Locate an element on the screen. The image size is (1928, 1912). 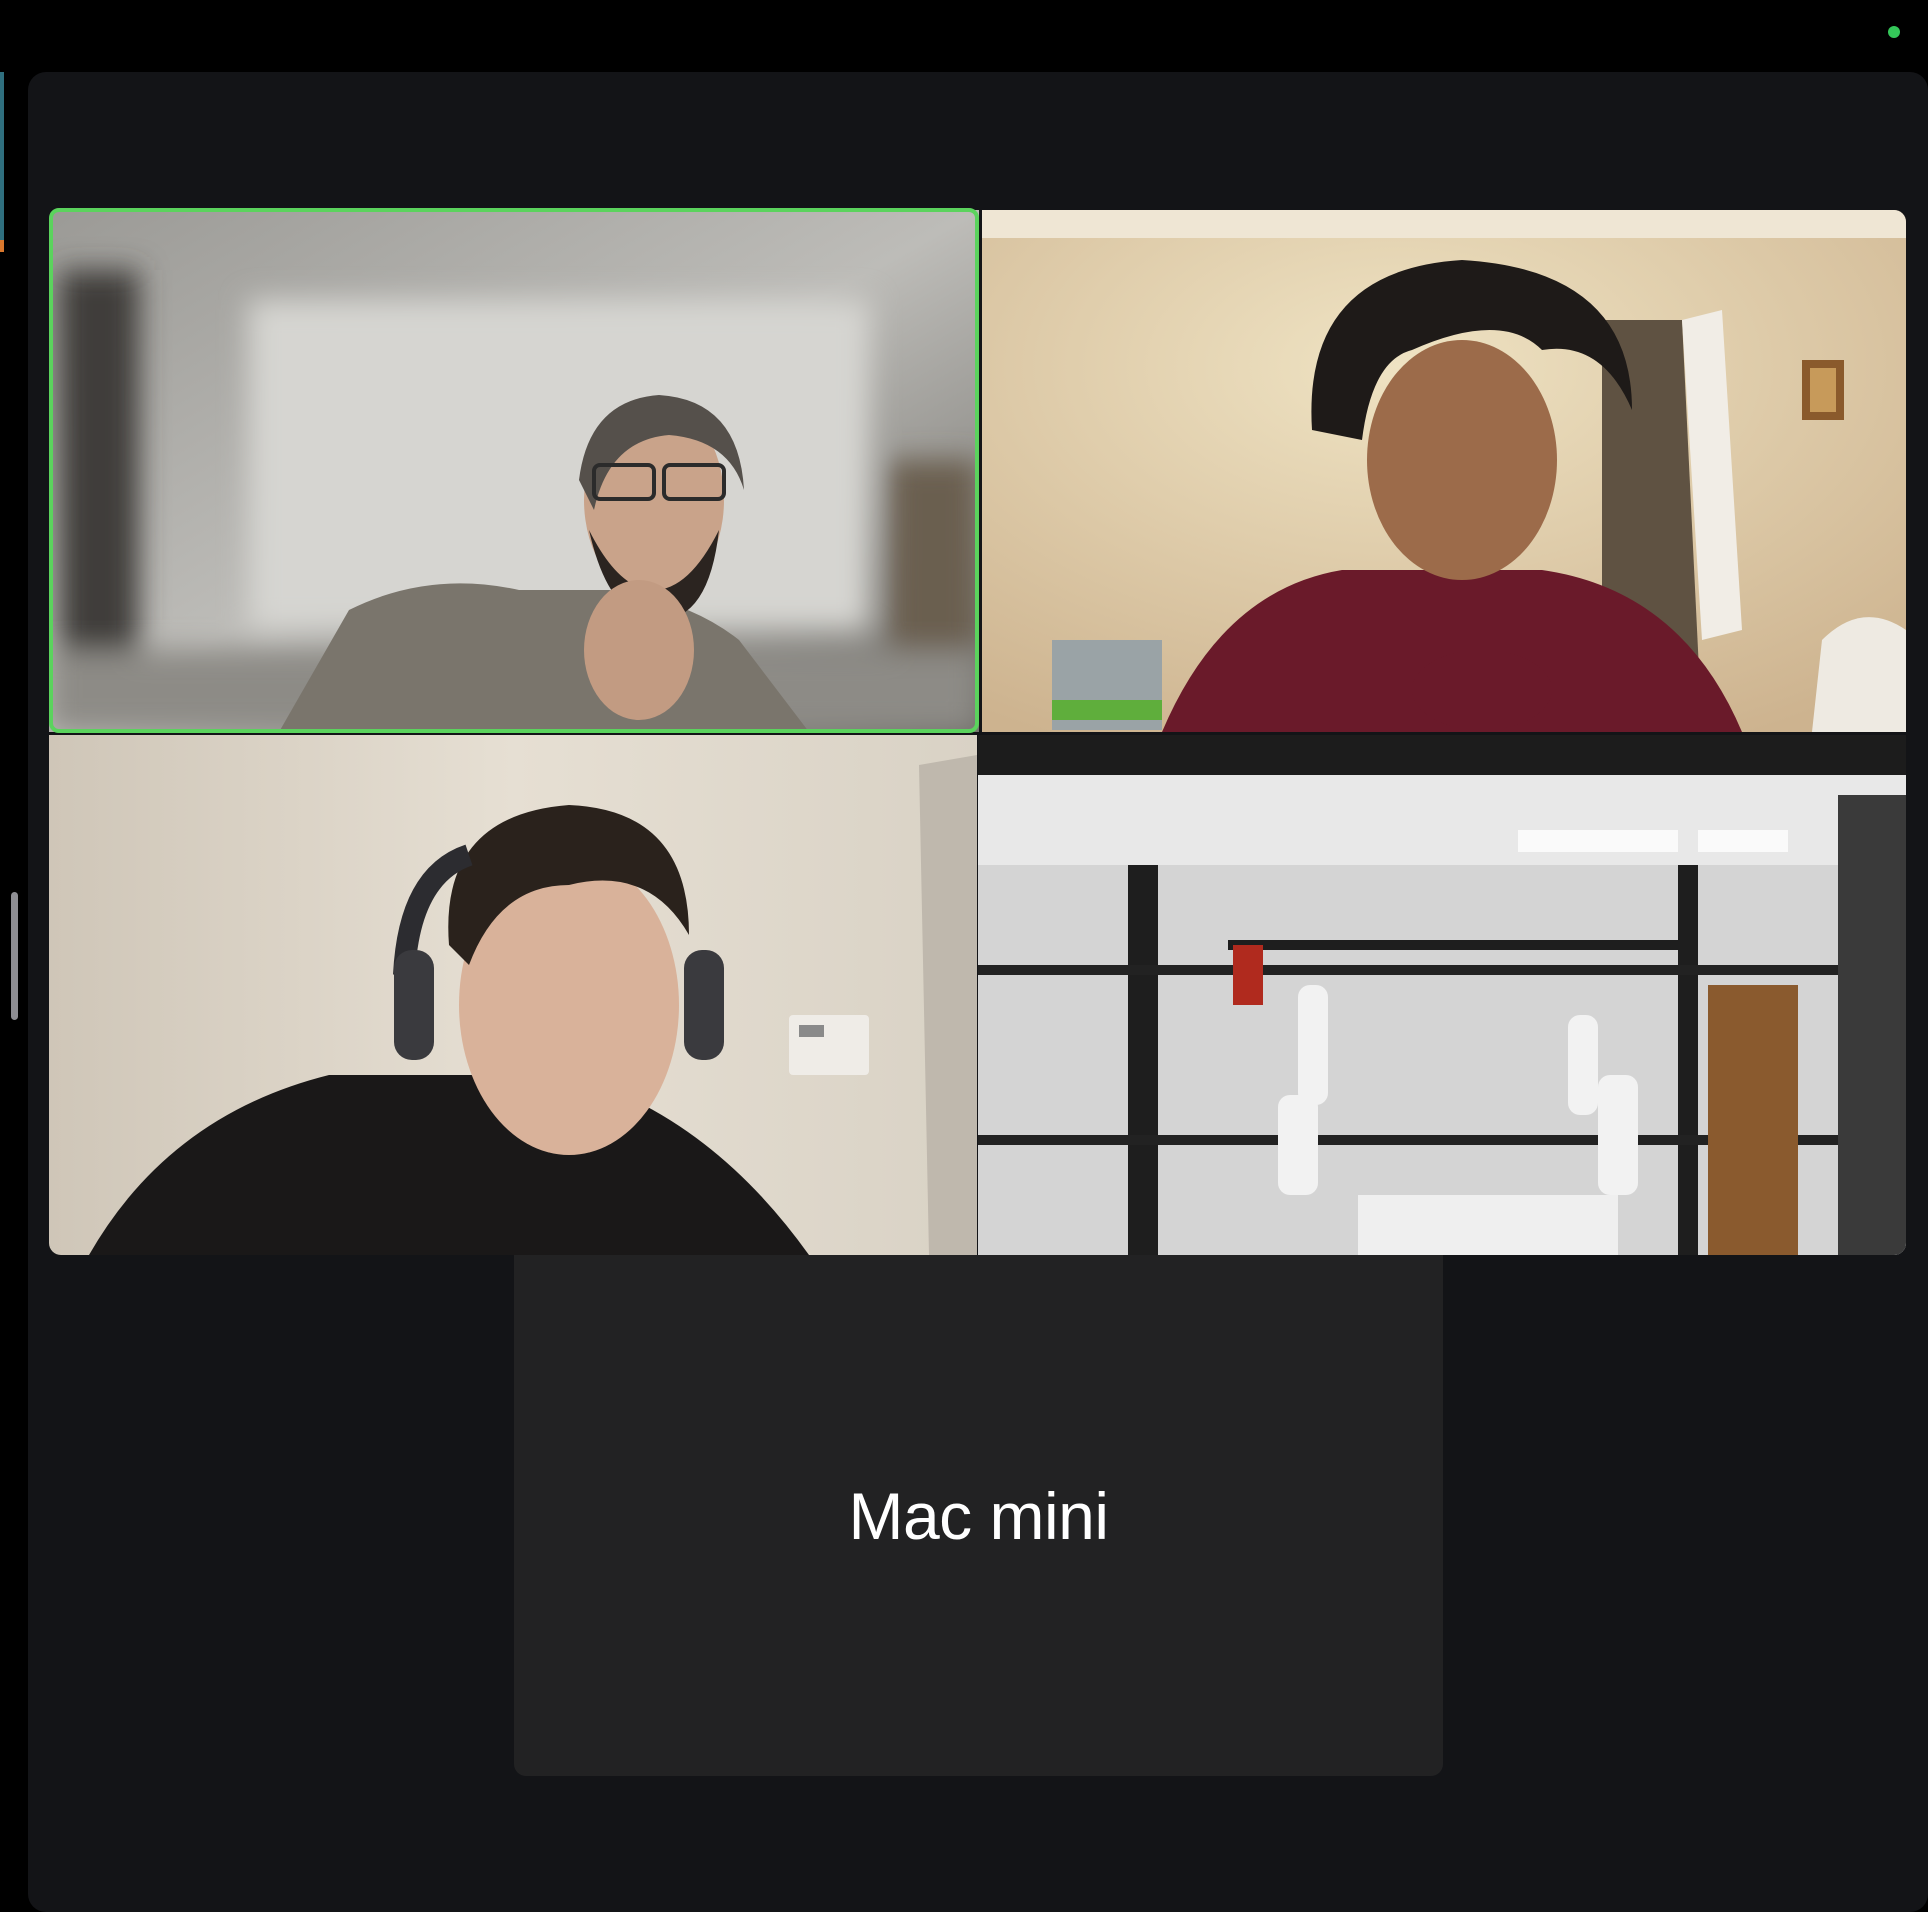
participant-tile-mac-mini: Mac mini is located at coordinates (978, 1515).